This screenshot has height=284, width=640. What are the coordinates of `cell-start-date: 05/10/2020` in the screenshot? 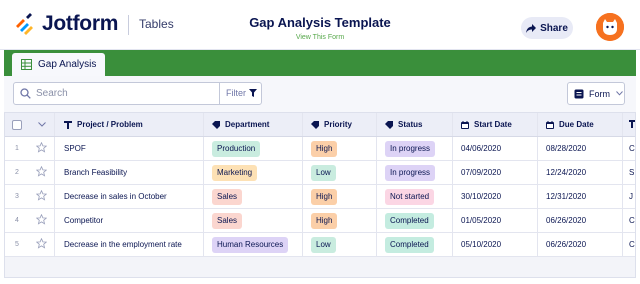 It's located at (495, 244).